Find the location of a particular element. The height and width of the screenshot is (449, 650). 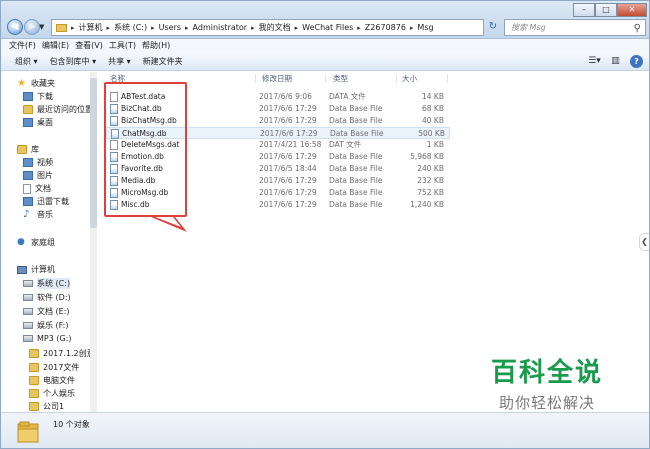

file-date: 2017/6/6 17:29 is located at coordinates (288, 156).